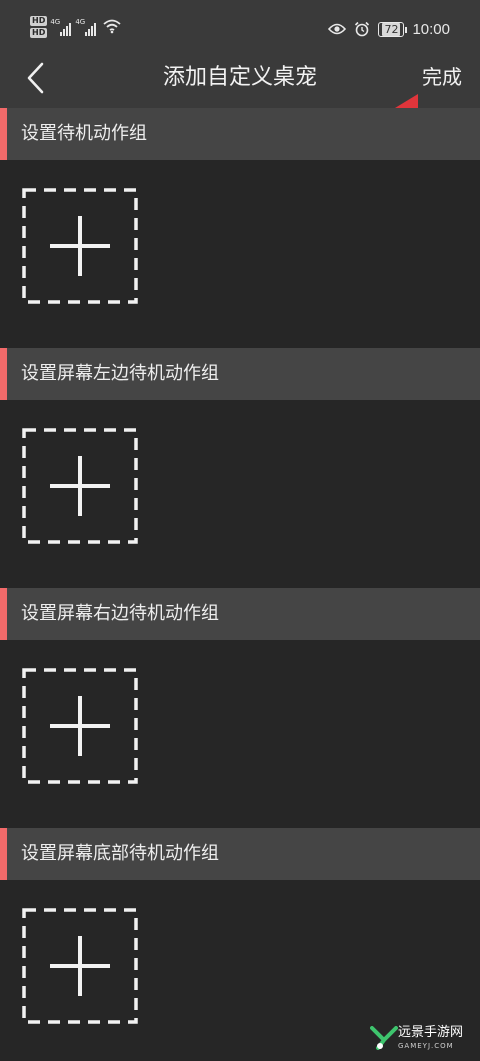  Describe the element at coordinates (39, 33) in the screenshot. I see `hd-badge-2: HD` at that location.